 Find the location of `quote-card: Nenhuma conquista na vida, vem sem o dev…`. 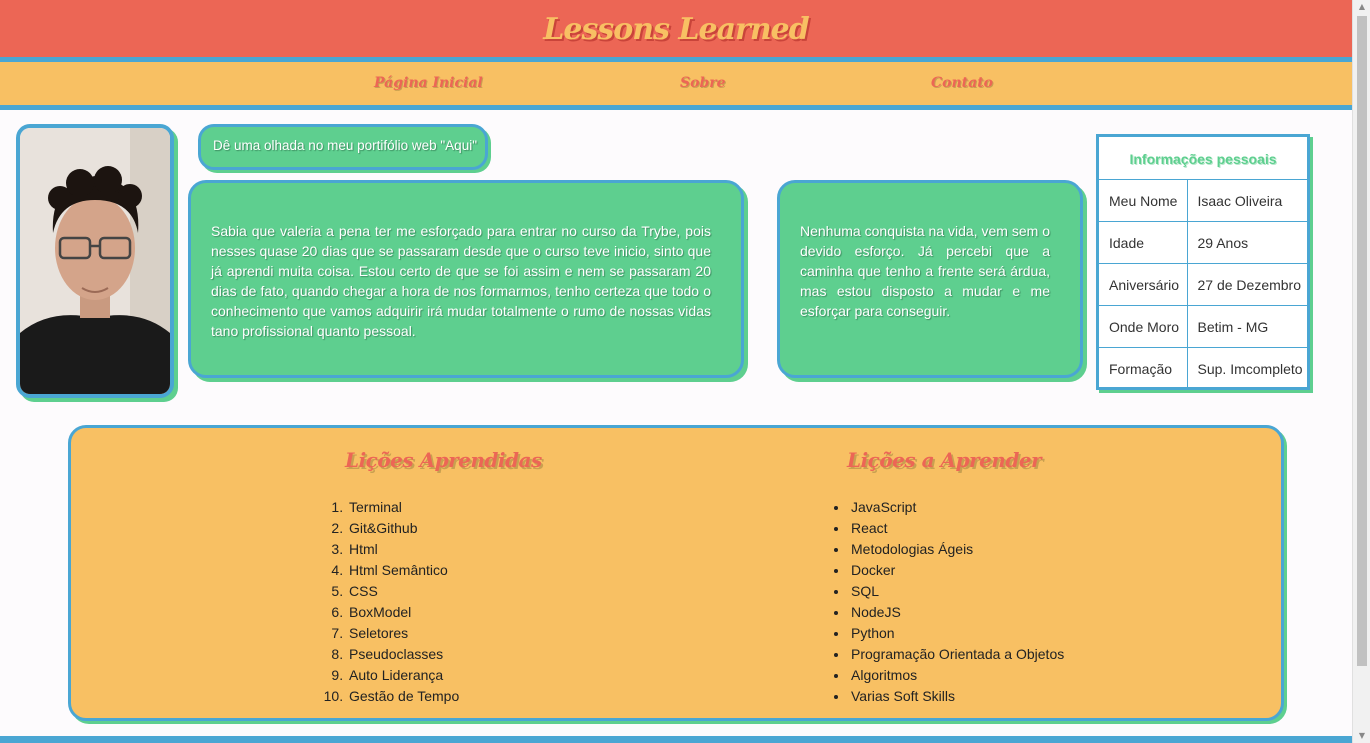

quote-card: Nenhuma conquista na vida, vem sem o dev… is located at coordinates (930, 279).